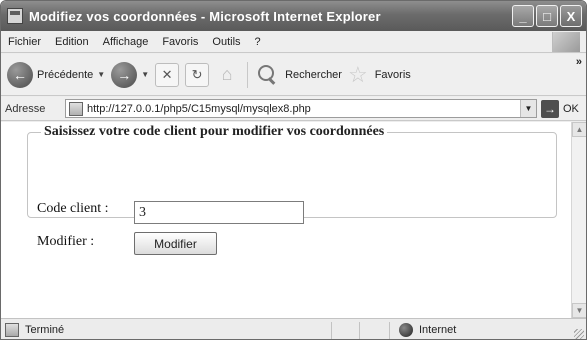 Image resolution: width=587 pixels, height=340 pixels. What do you see at coordinates (248, 74) in the screenshot?
I see `toolbar-divider` at bounding box center [248, 74].